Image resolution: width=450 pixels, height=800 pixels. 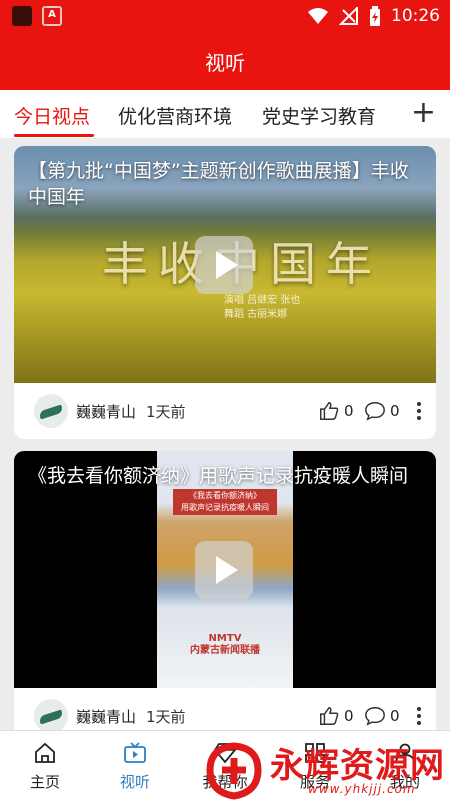 I want to click on nav-label: 主页, so click(x=44, y=782).